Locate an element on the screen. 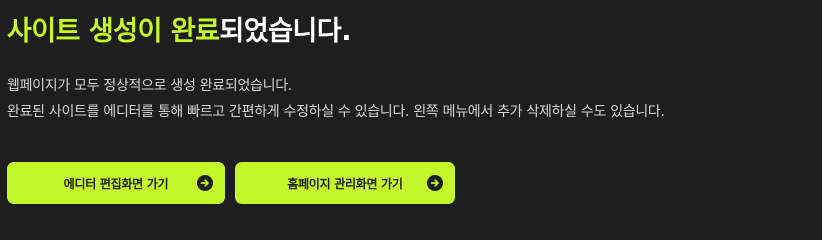 Image resolution: width=822 pixels, height=240 pixels. page-title: 사이트 생성이 완료되었습니다. is located at coordinates (179, 32).